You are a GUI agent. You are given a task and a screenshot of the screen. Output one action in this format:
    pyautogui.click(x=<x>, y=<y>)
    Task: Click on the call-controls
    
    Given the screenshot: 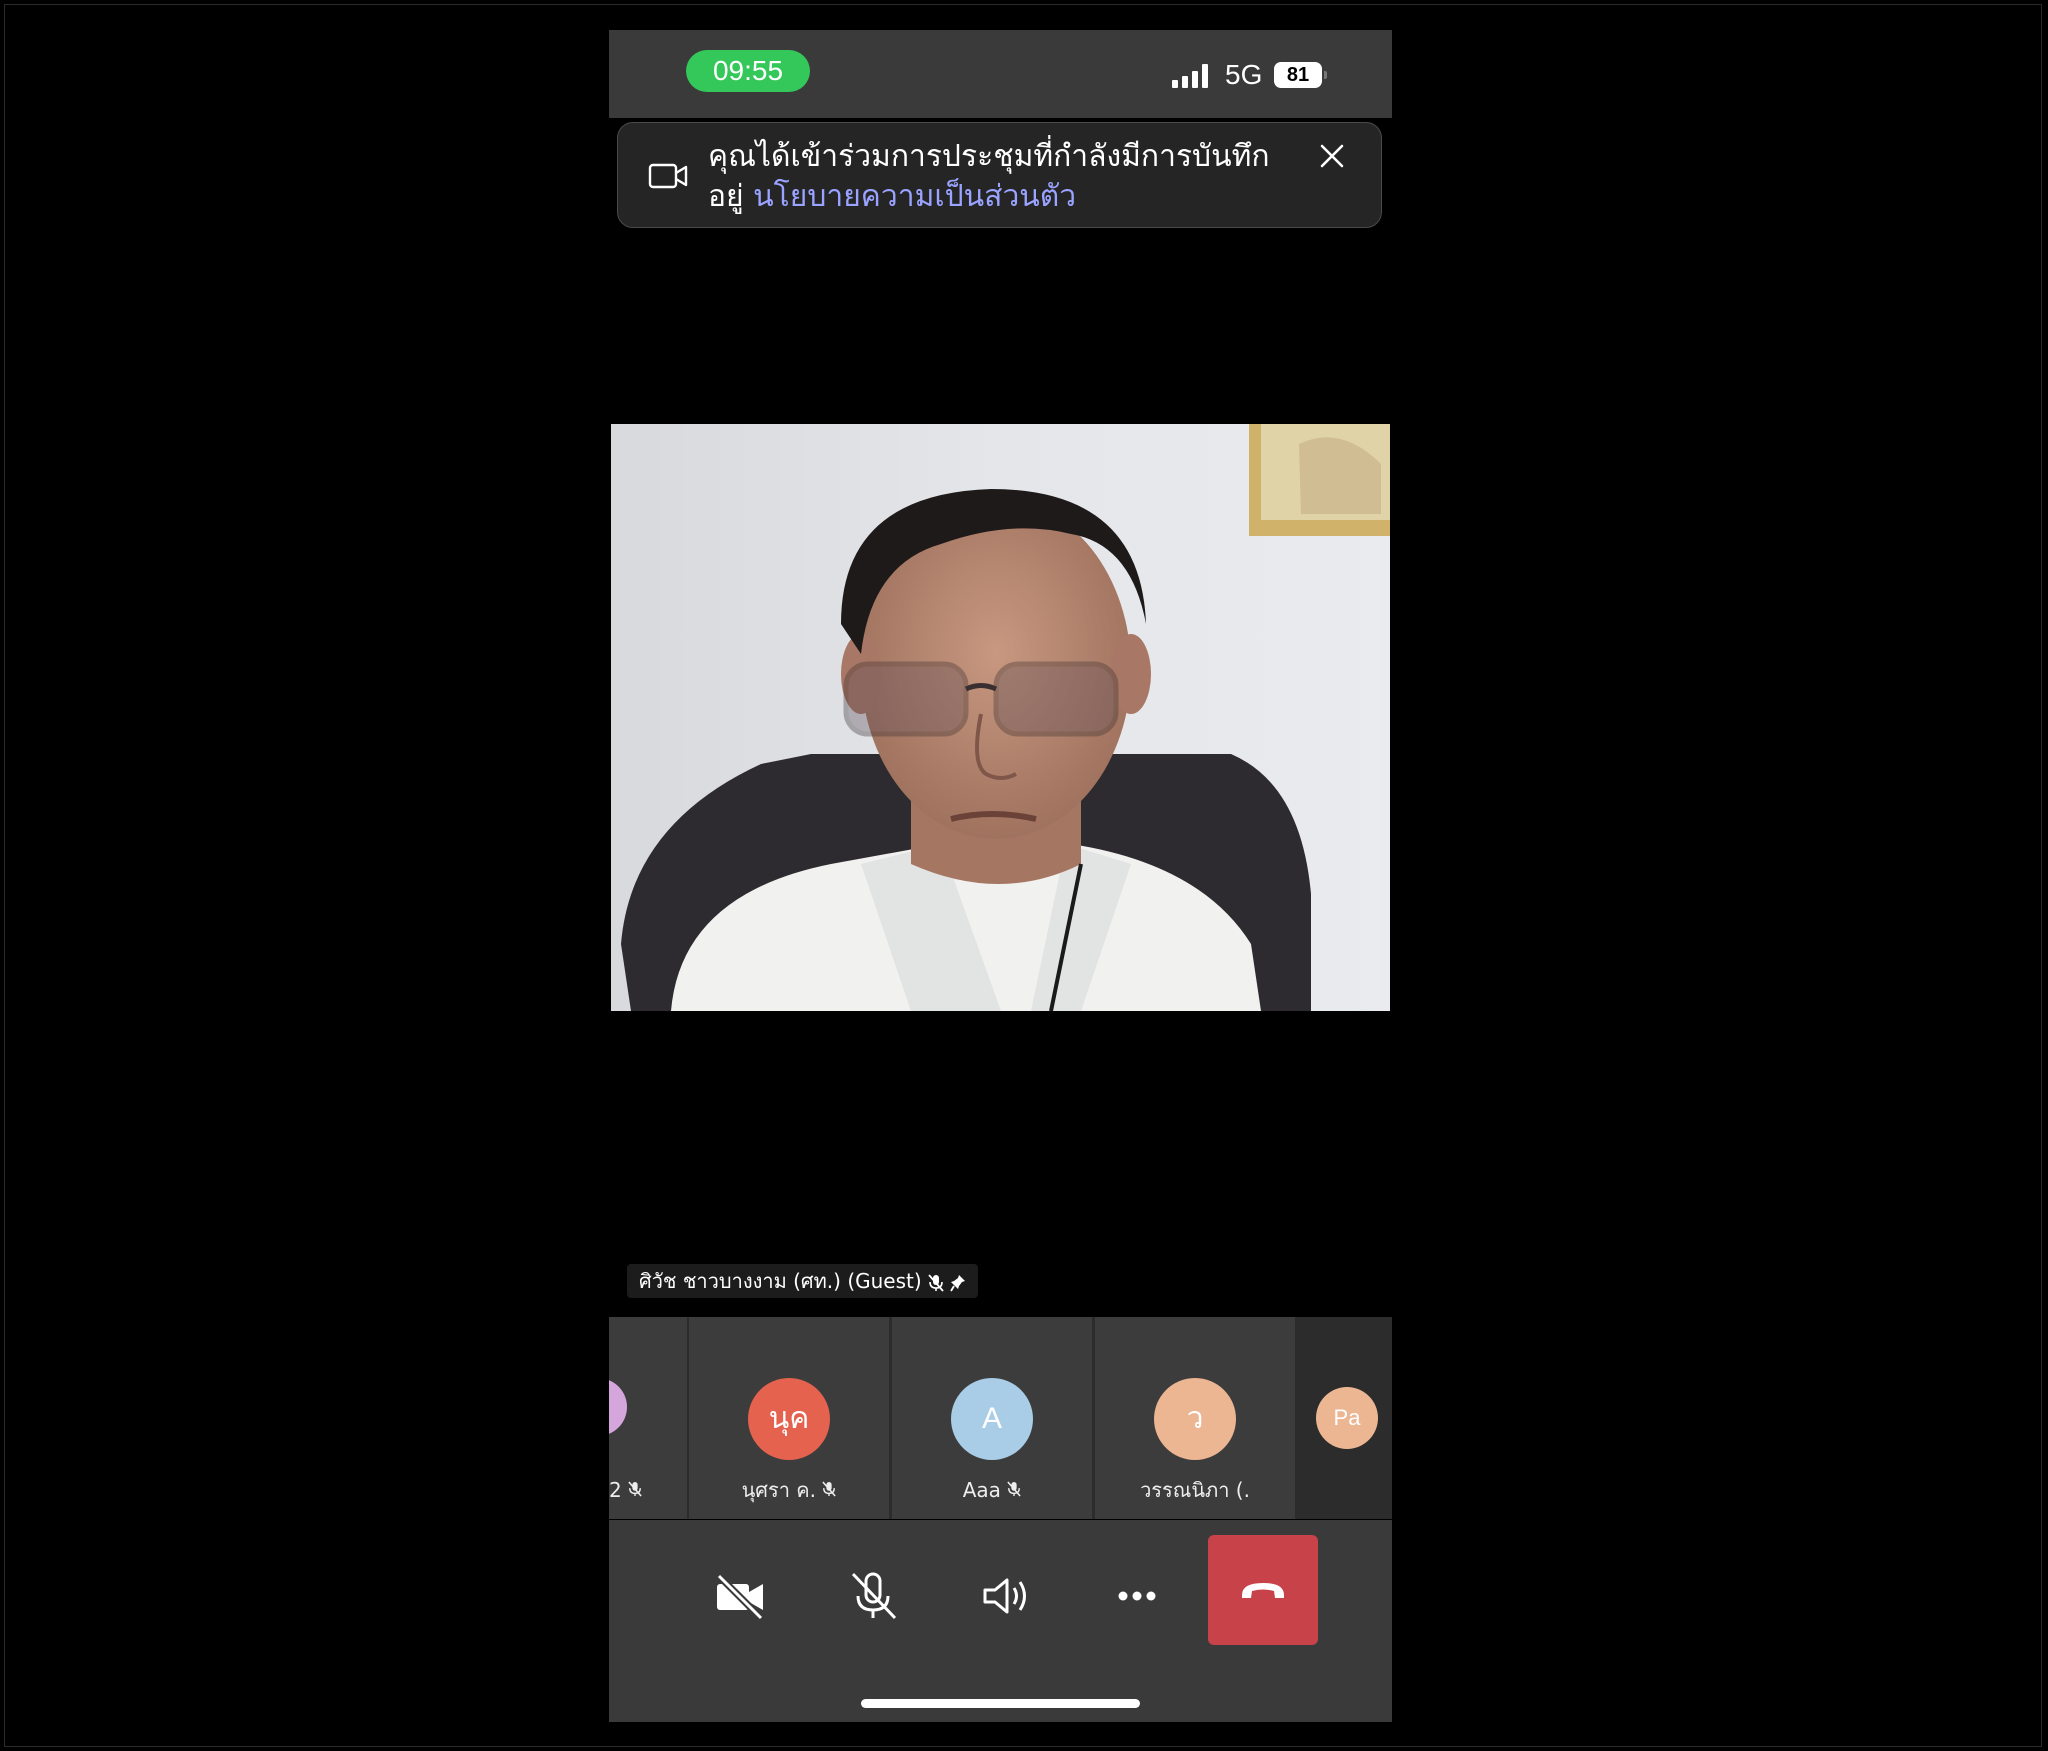 What is the action you would take?
    pyautogui.click(x=1000, y=1621)
    